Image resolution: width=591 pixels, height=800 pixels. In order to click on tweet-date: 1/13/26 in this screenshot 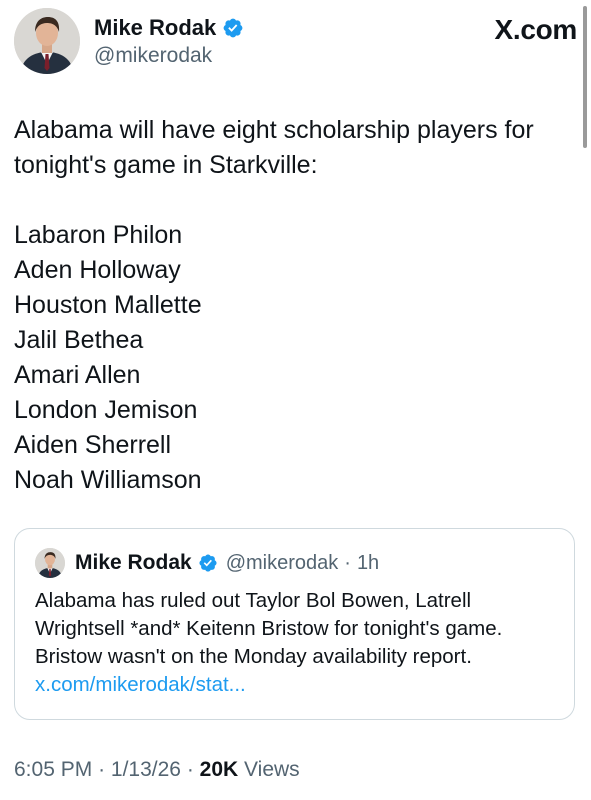, I will do `click(146, 769)`.